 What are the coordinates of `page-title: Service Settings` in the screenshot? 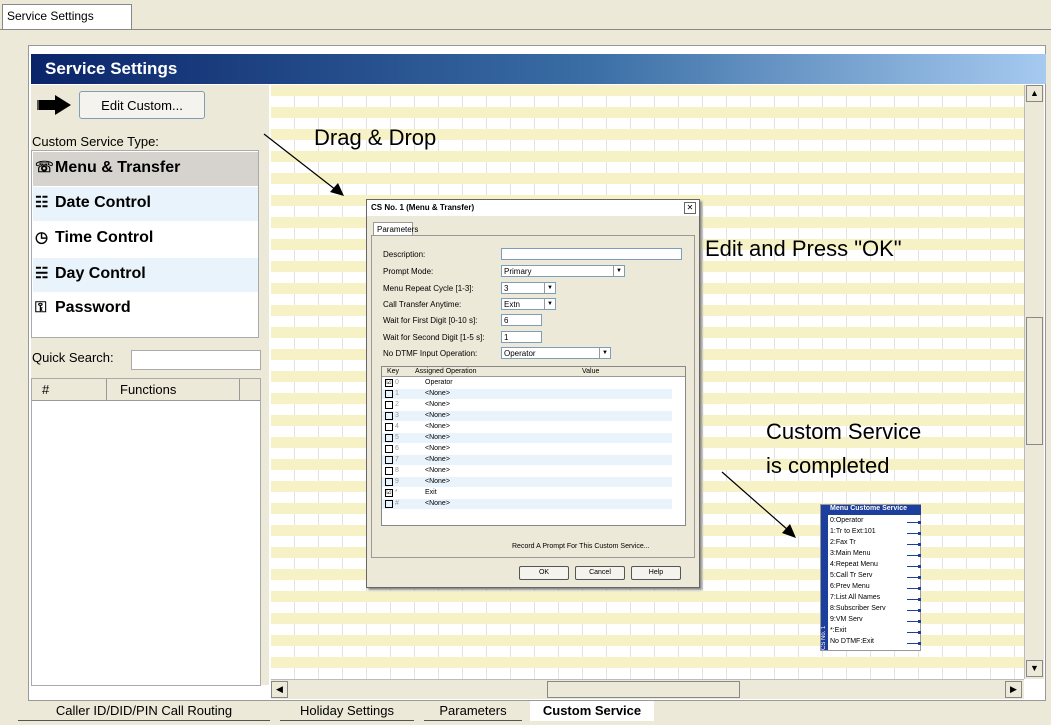 It's located at (538, 69).